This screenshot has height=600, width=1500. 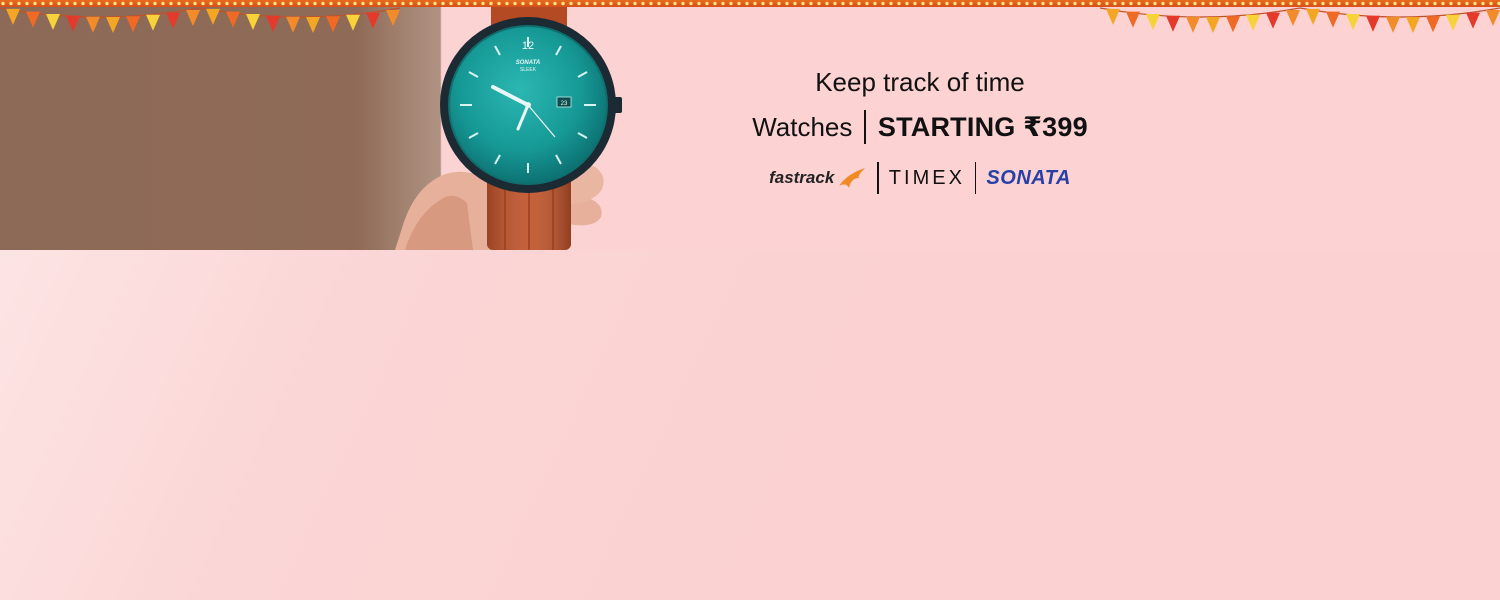 I want to click on headline: Keep track of time, so click(x=920, y=82).